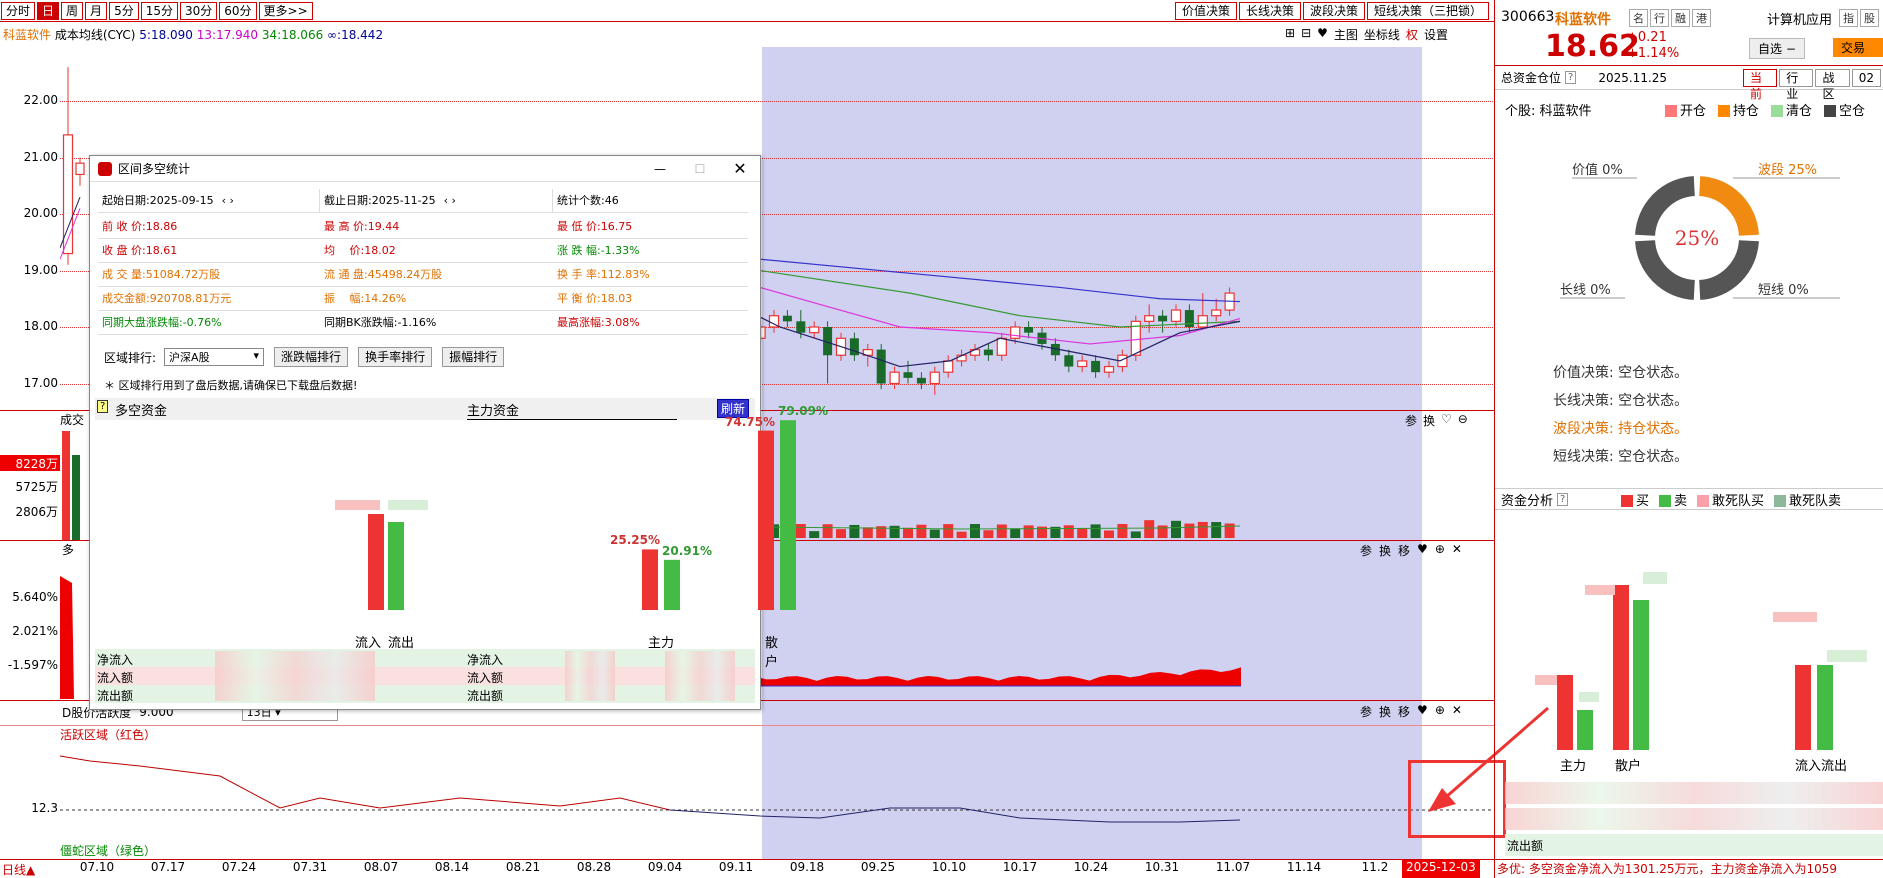 The width and height of the screenshot is (1883, 878). Describe the element at coordinates (198, 10) in the screenshot. I see `period-button-6: 30分` at that location.